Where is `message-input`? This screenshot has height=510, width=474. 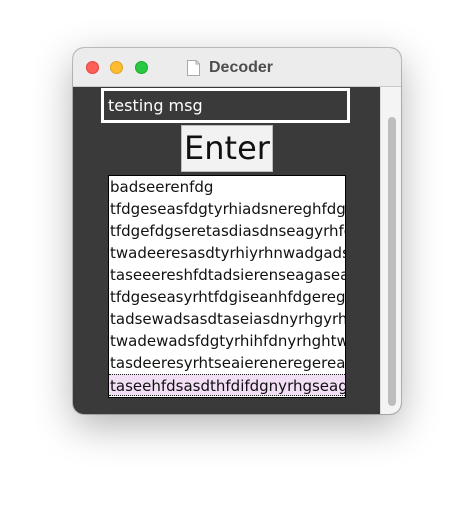
message-input is located at coordinates (226, 105).